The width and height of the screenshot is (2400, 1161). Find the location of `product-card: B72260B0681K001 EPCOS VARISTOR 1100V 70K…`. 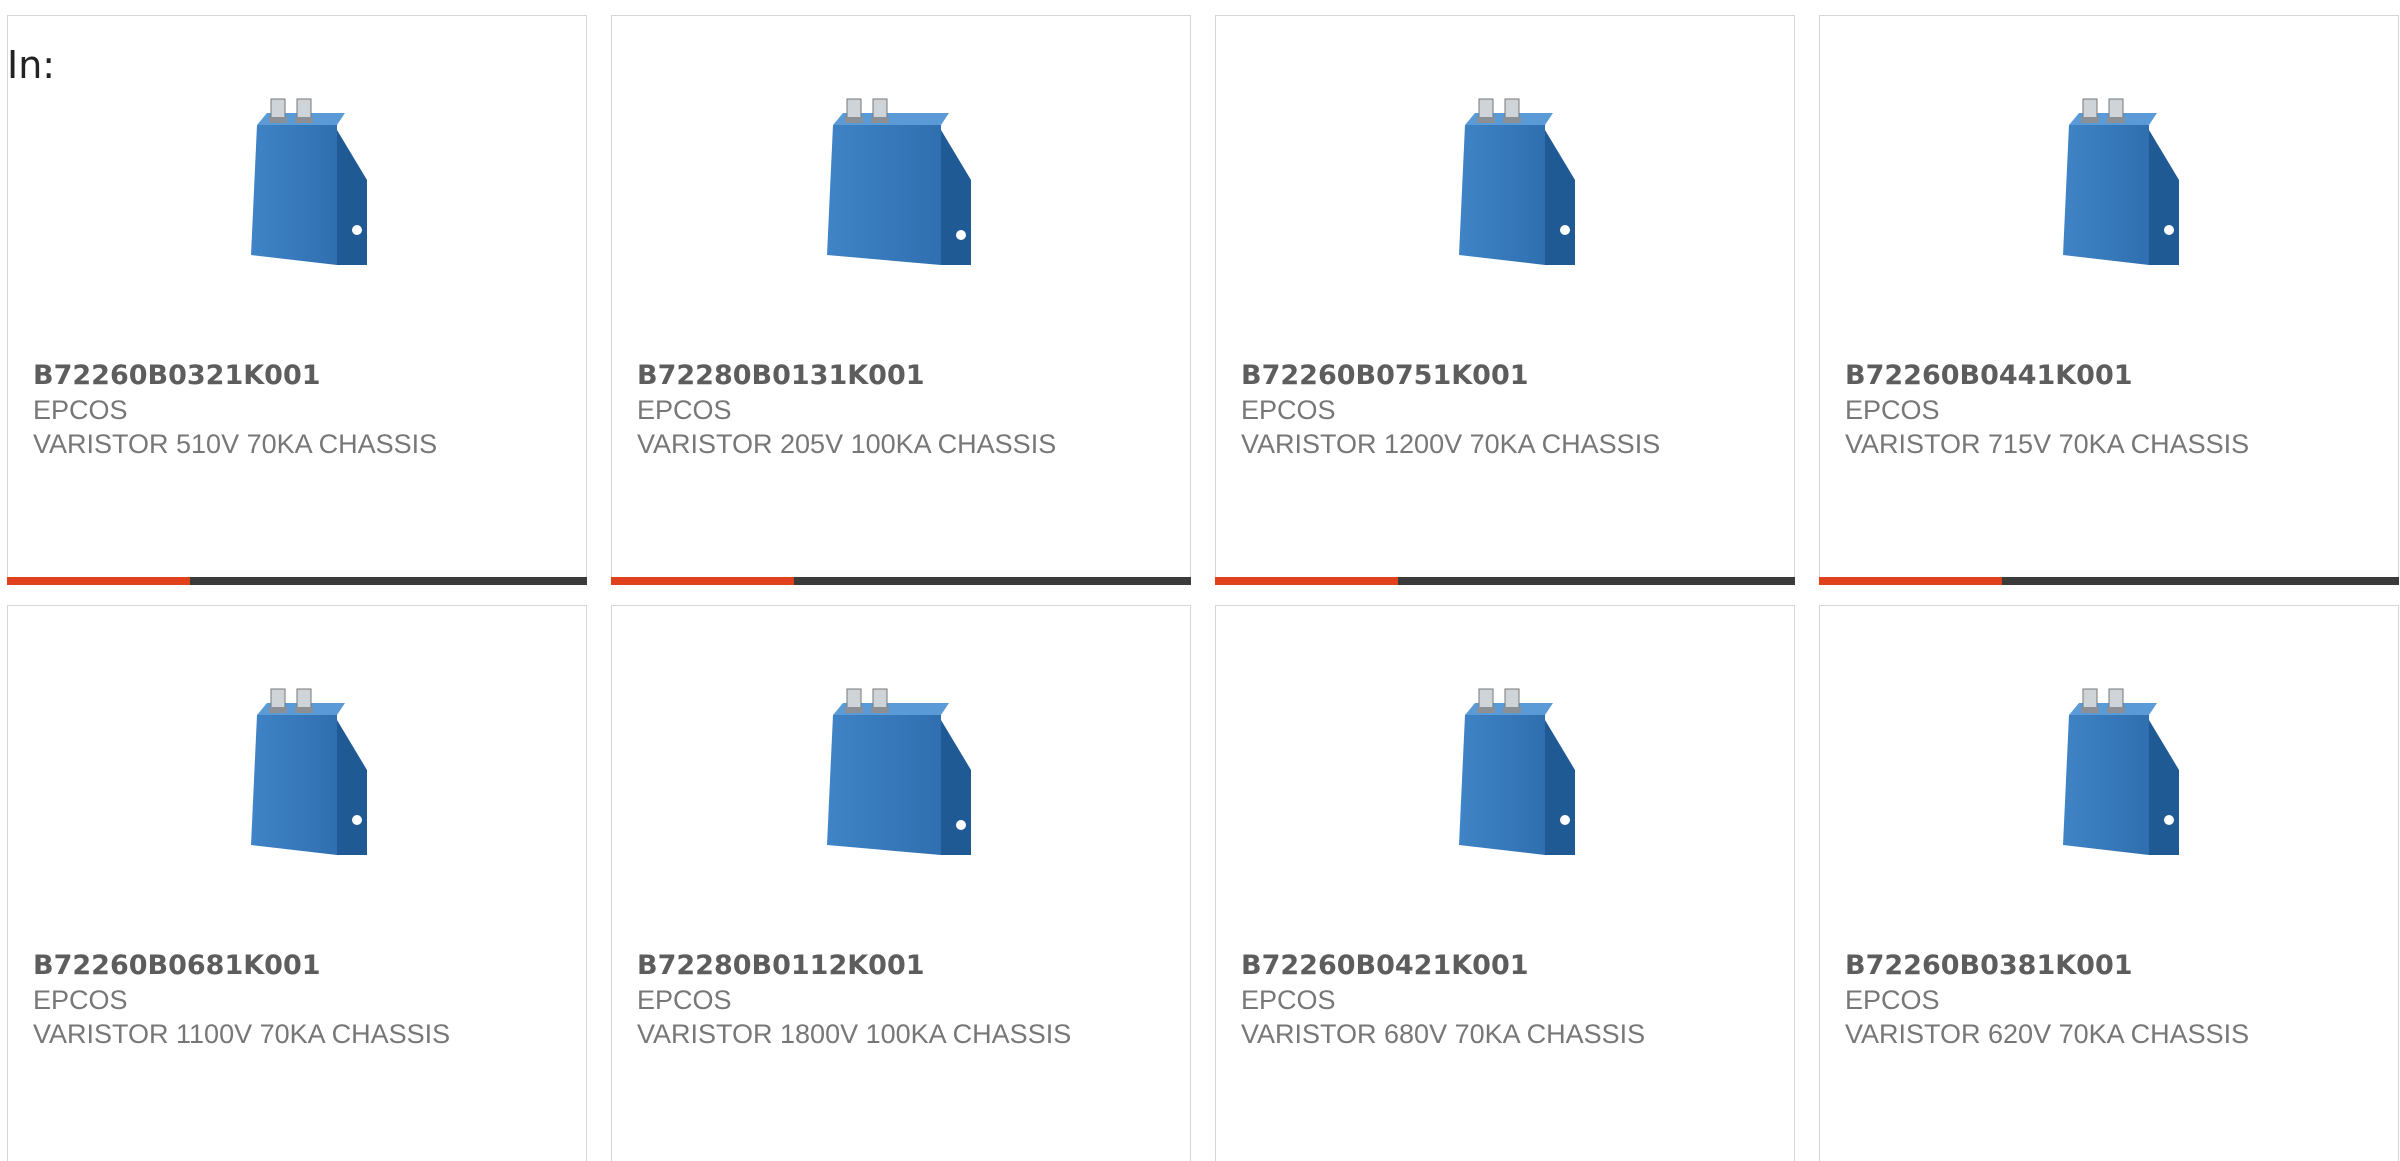

product-card: B72260B0681K001 EPCOS VARISTOR 1100V 70K… is located at coordinates (297, 883).